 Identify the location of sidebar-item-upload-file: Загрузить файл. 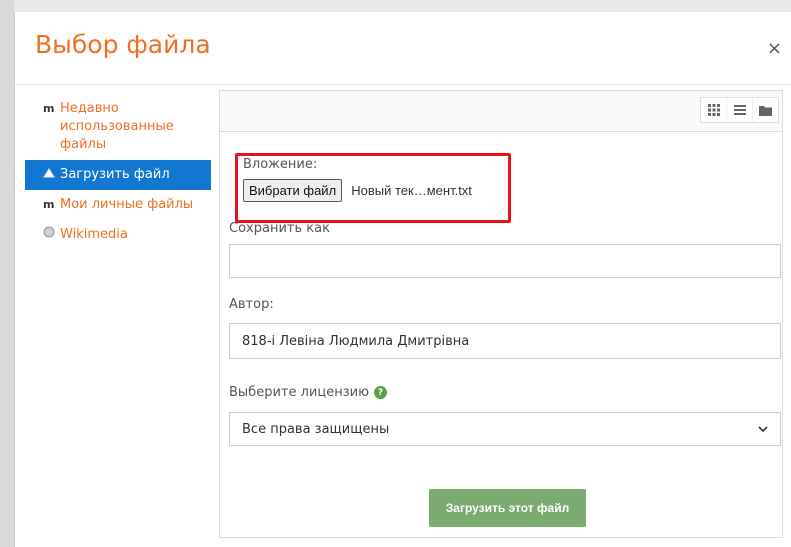
(118, 175).